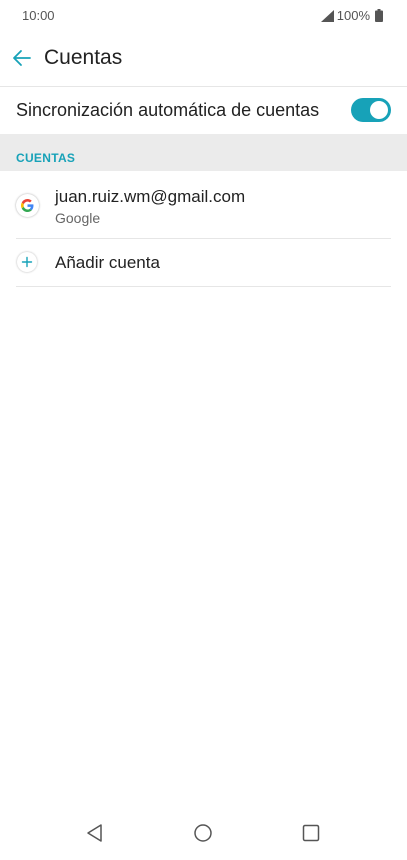  Describe the element at coordinates (203, 152) in the screenshot. I see `section-header: CUENTAS` at that location.